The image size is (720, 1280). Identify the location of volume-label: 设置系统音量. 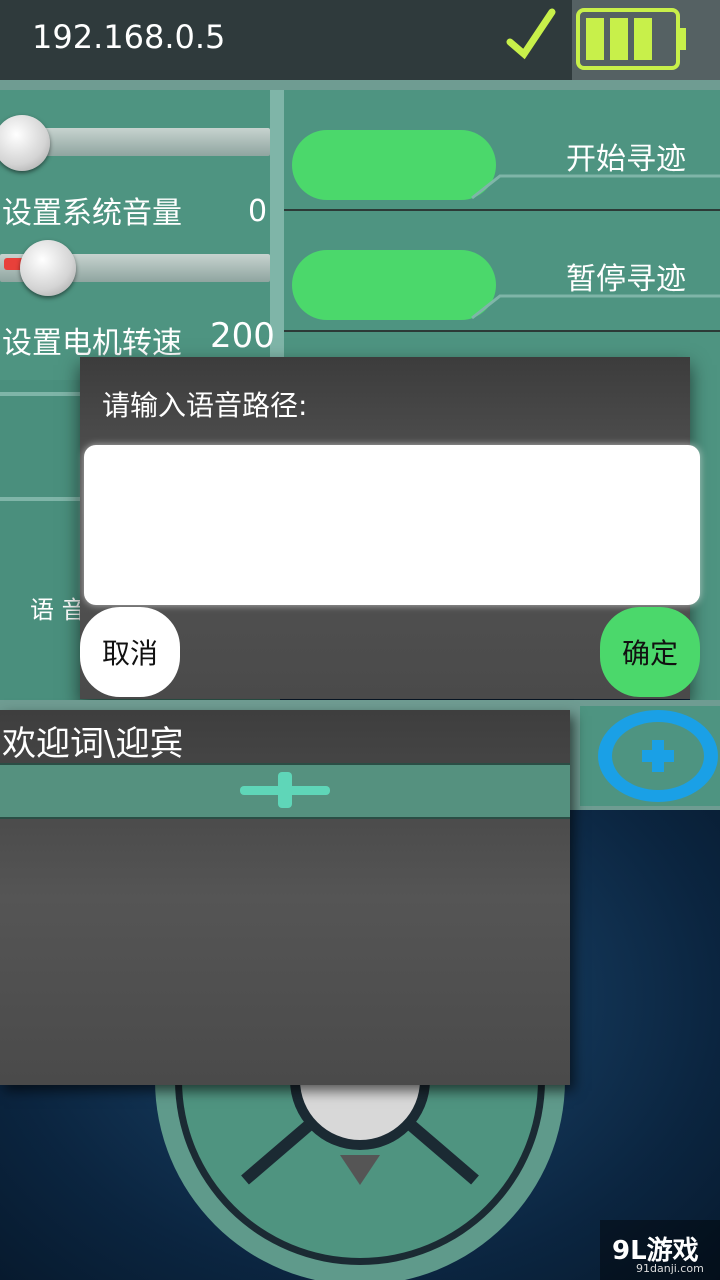
(92, 213).